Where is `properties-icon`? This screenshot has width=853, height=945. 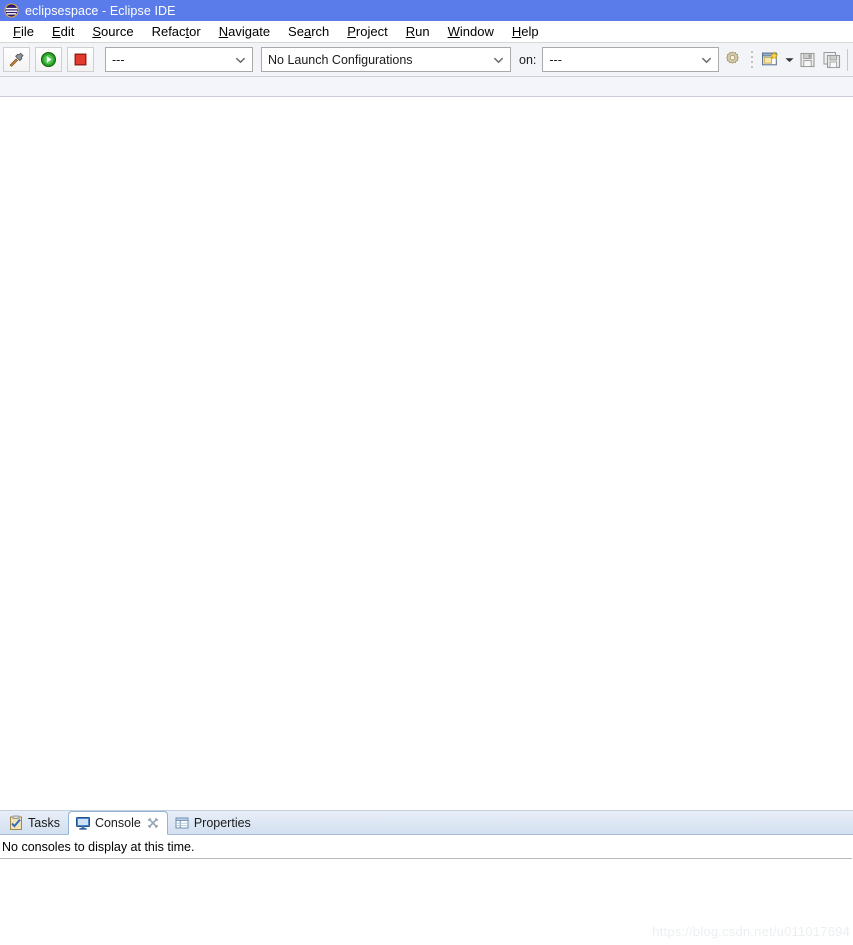
properties-icon is located at coordinates (182, 822).